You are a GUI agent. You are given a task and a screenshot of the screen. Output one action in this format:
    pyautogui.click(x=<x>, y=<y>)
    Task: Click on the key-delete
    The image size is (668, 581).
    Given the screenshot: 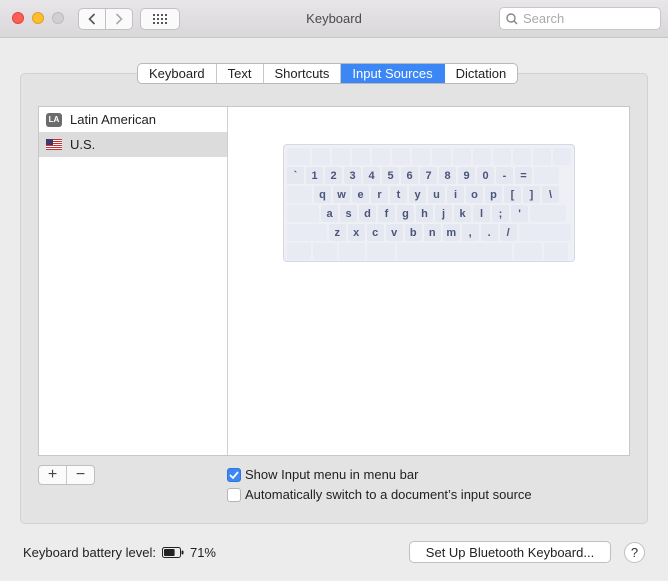 What is the action you would take?
    pyautogui.click(x=546, y=175)
    